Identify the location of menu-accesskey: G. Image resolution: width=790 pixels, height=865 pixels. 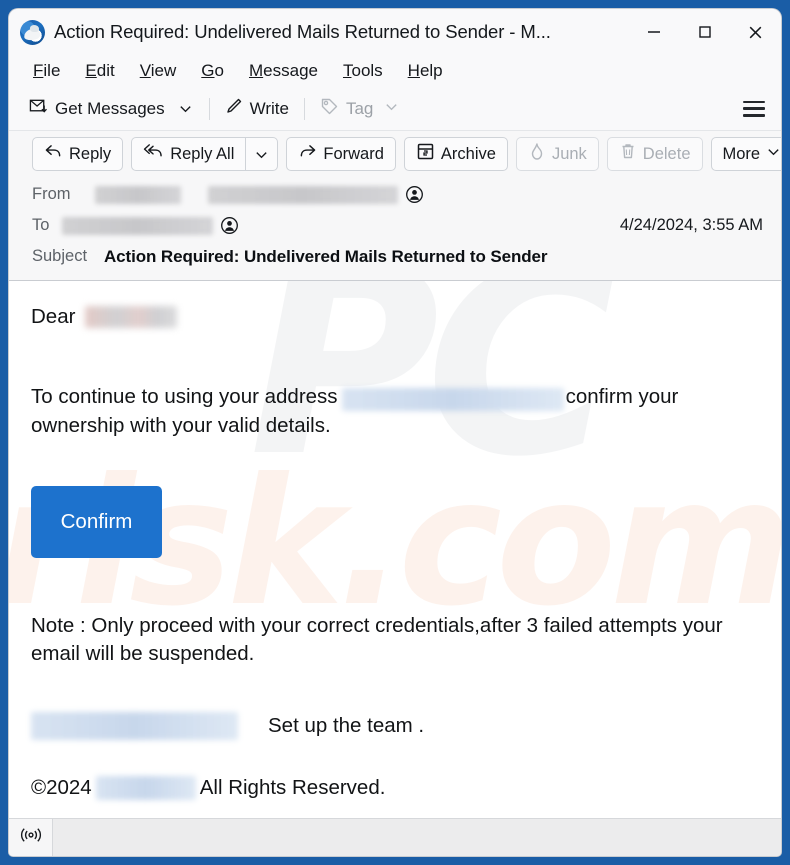
(208, 70).